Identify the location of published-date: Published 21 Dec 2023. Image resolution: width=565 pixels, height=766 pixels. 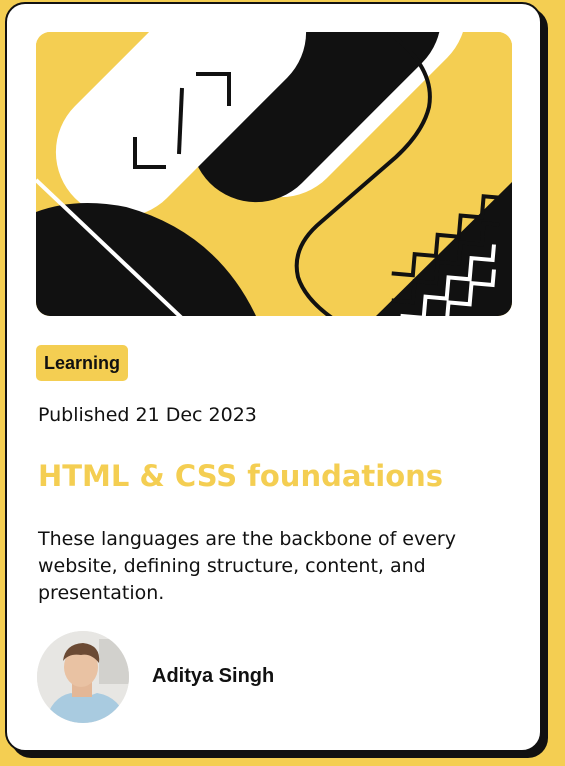
(147, 415).